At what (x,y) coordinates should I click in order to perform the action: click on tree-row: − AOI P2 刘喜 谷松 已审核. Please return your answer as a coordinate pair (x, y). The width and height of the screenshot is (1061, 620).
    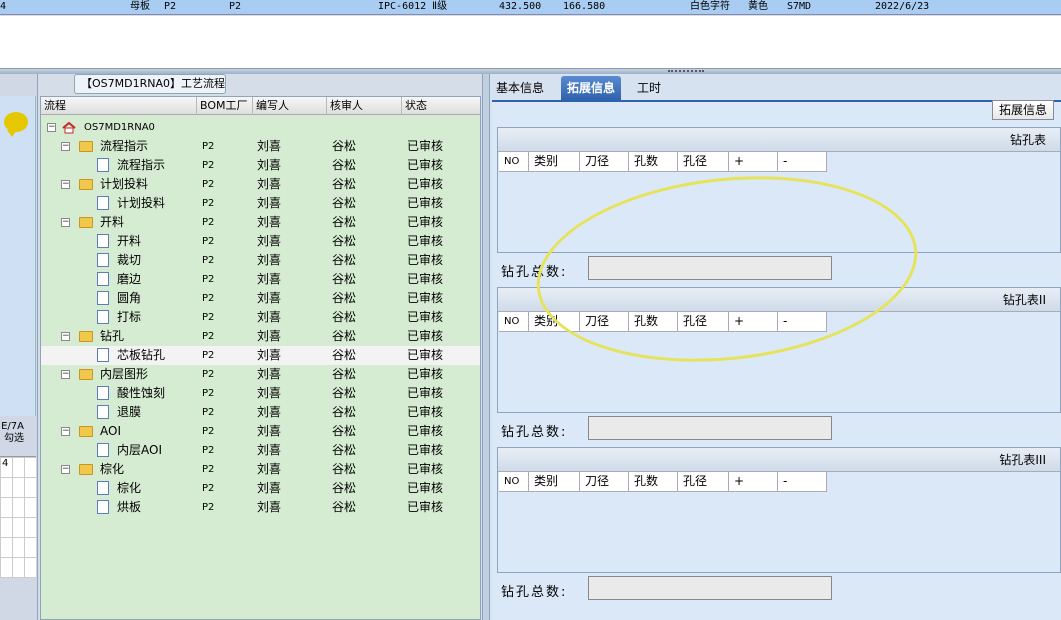
    Looking at the image, I should click on (260, 431).